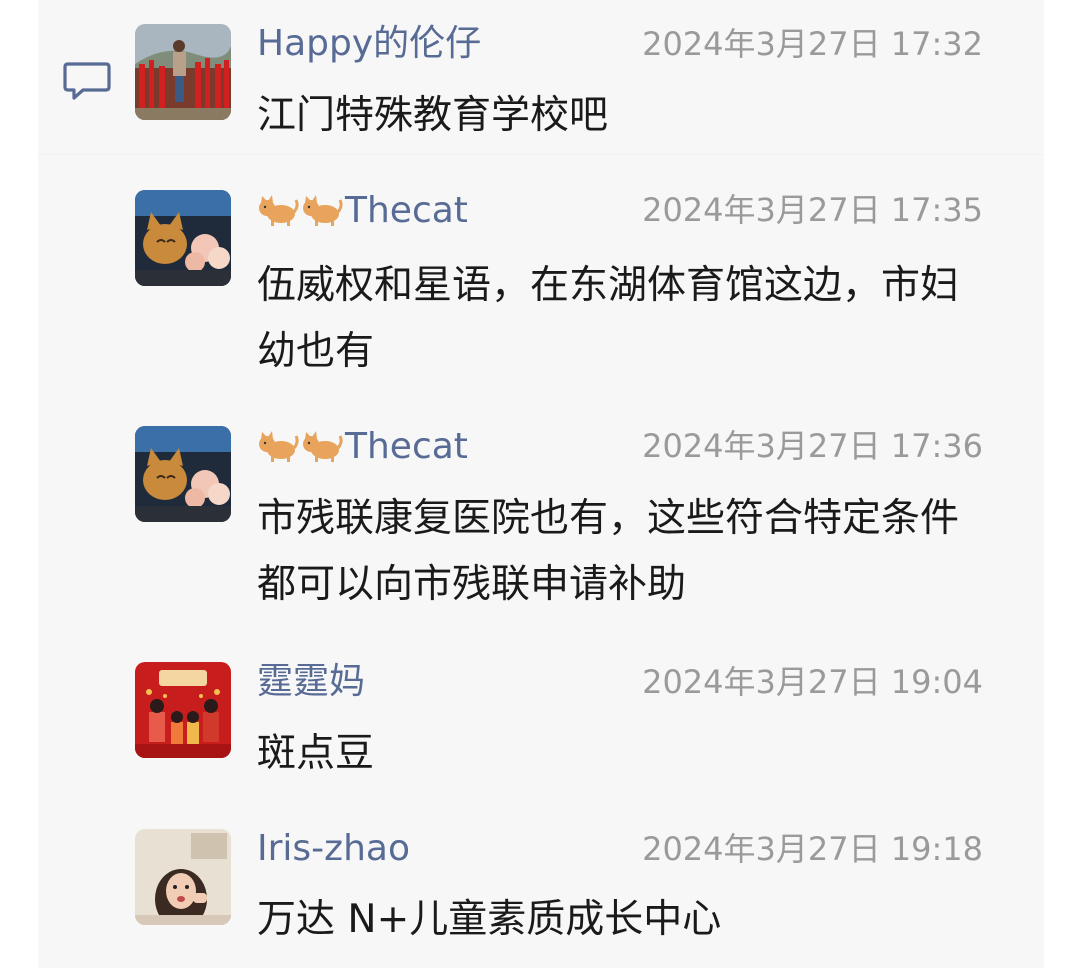 This screenshot has width=1080, height=968. What do you see at coordinates (608, 318) in the screenshot?
I see `comment-text: 伍威权和星语，在东湖体育馆这边，市妇幼也有` at bounding box center [608, 318].